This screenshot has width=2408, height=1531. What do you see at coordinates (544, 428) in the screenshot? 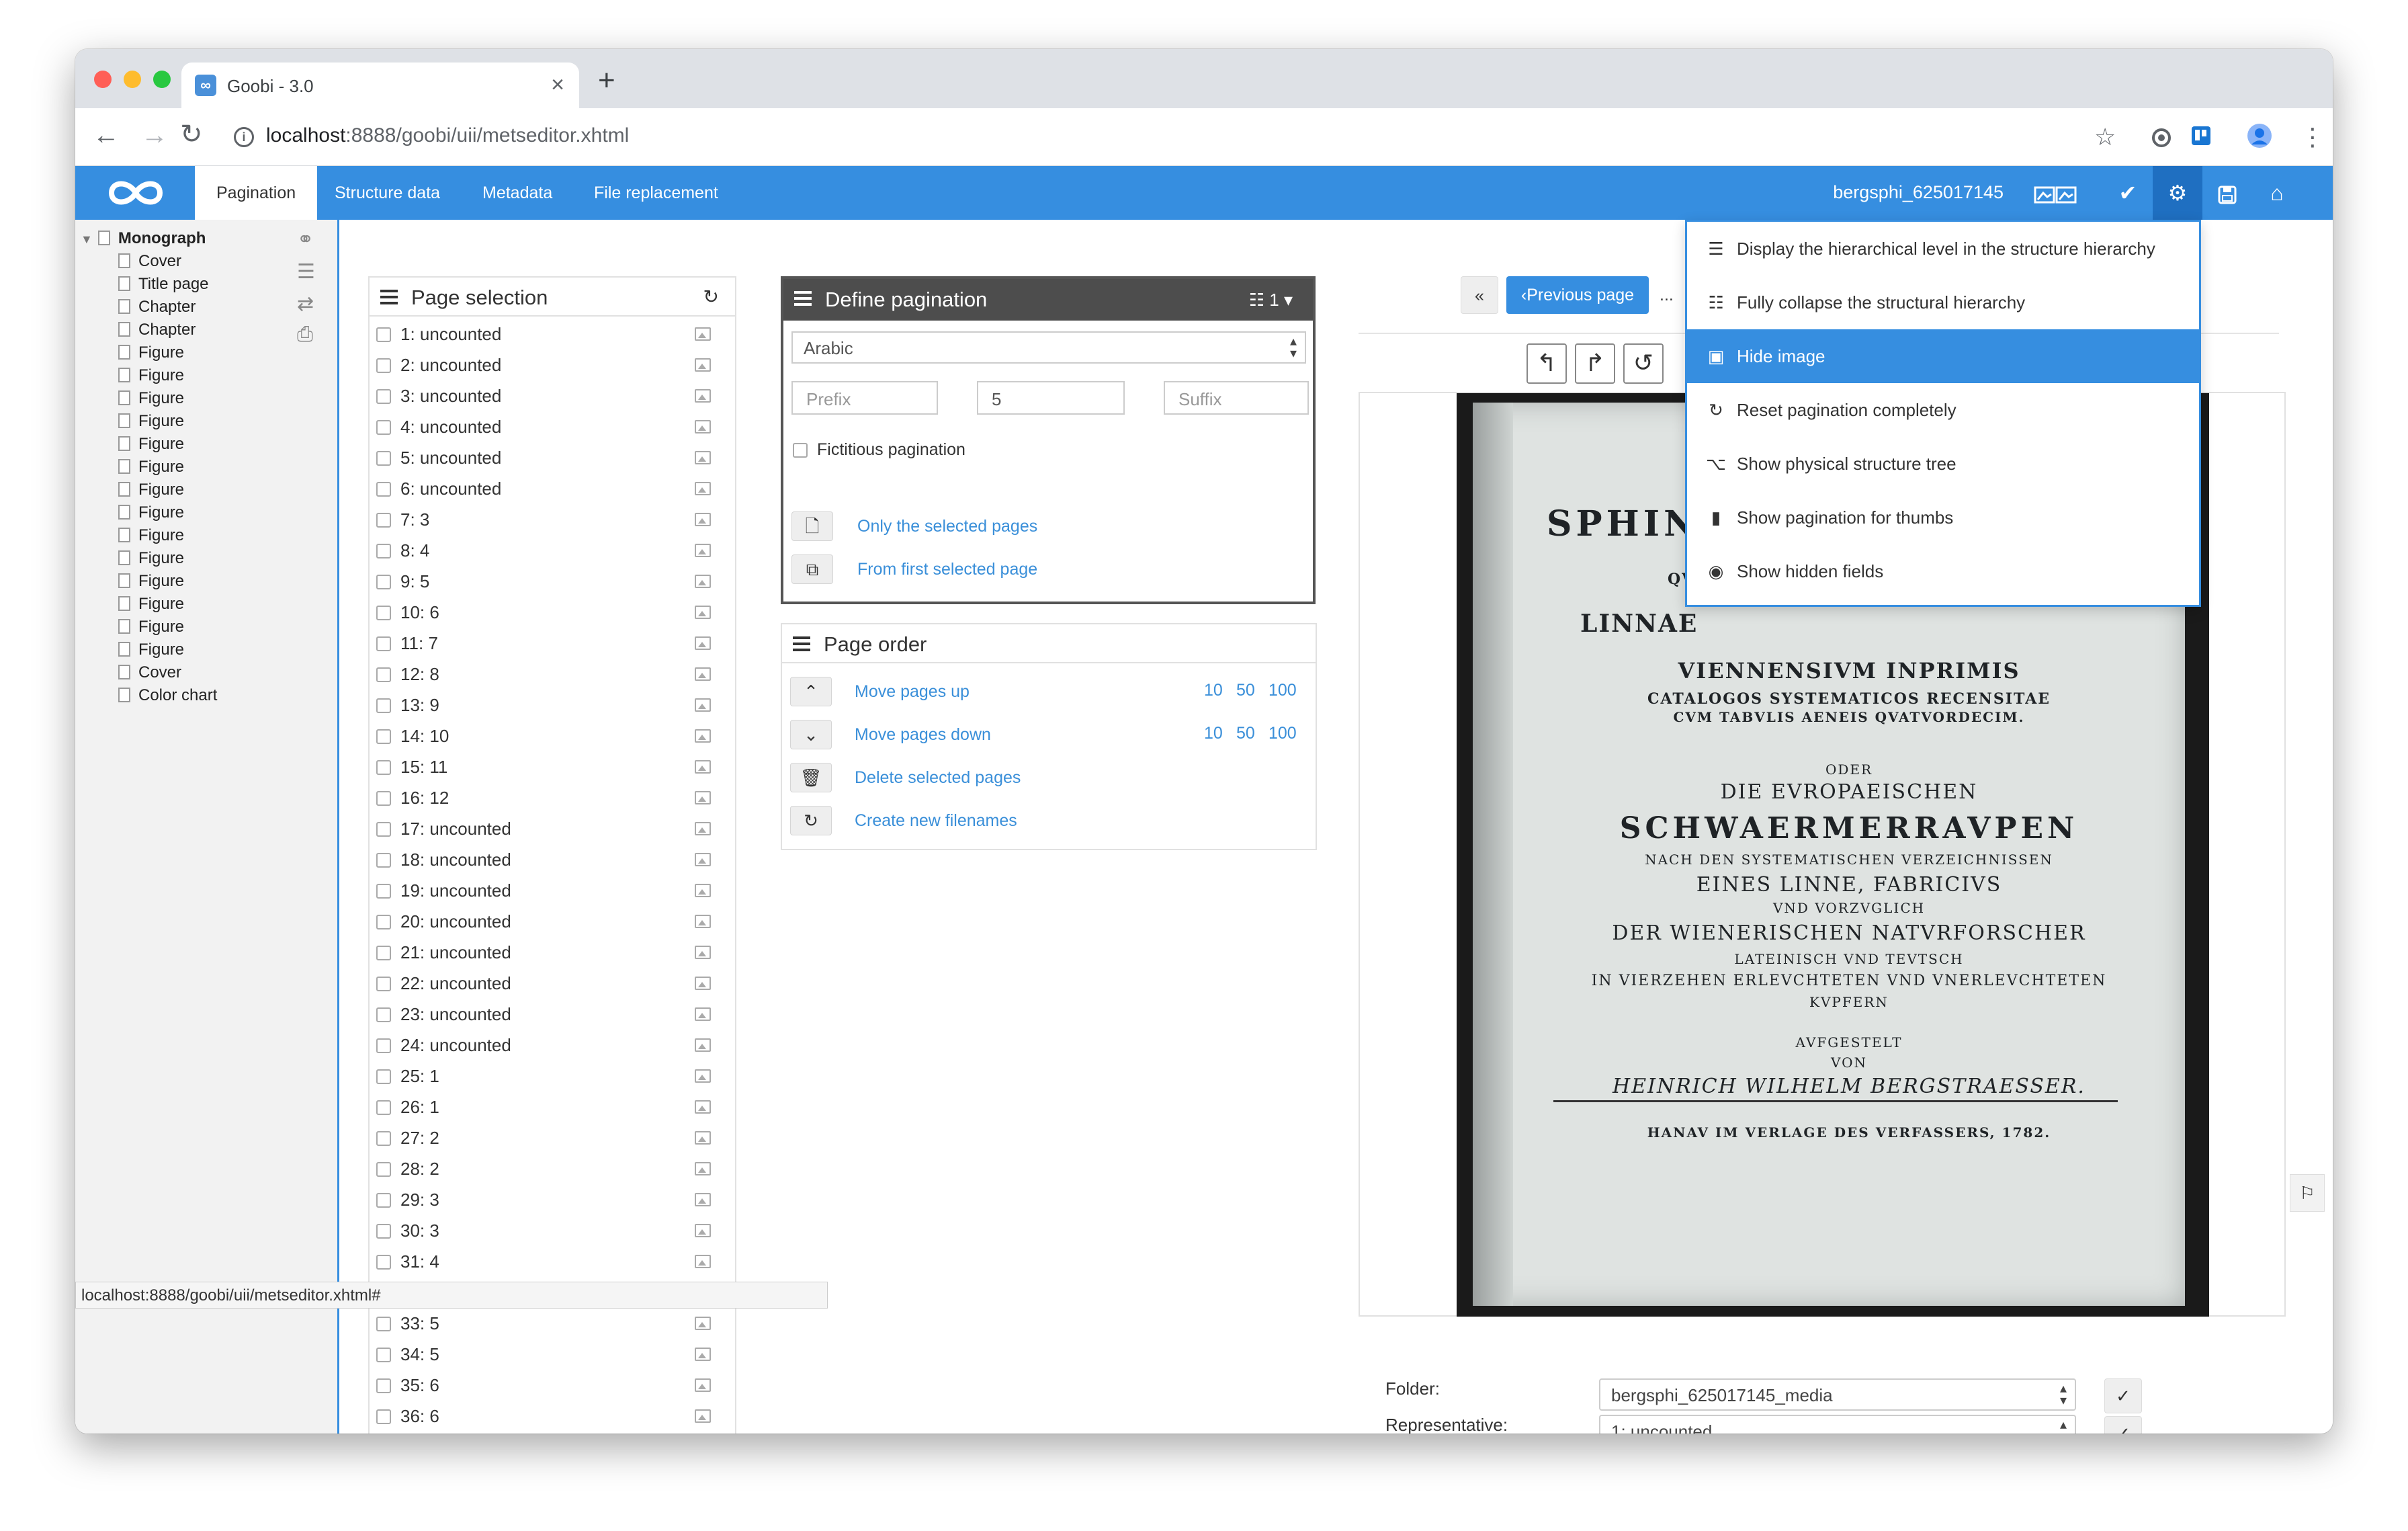
I see `page-row: 4: uncounted` at bounding box center [544, 428].